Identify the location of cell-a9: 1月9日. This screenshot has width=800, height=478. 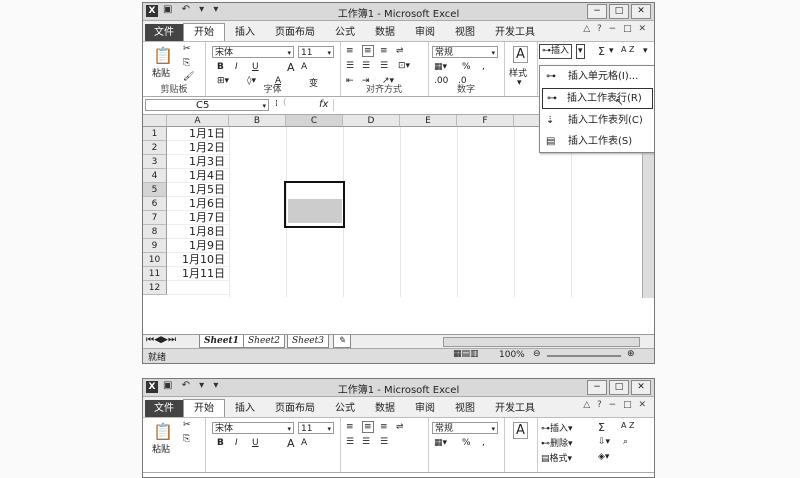
(198, 246).